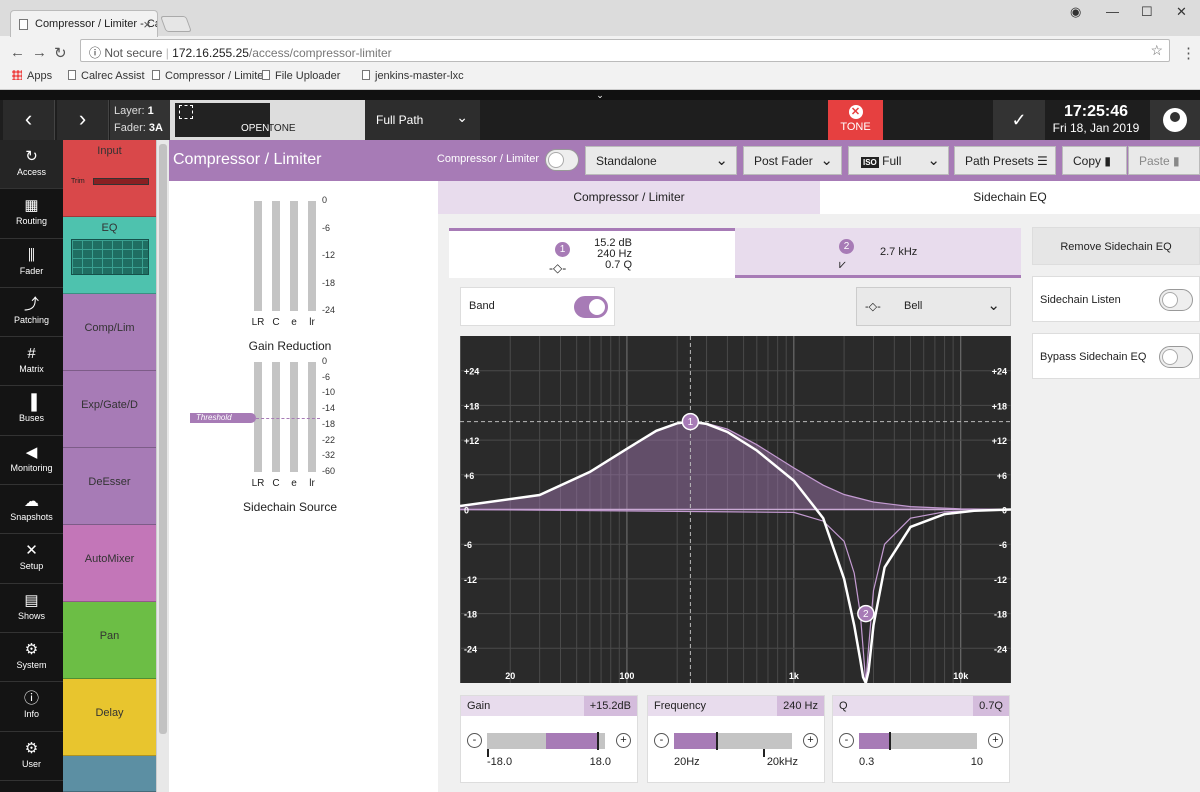  I want to click on user-button, so click(1175, 120).